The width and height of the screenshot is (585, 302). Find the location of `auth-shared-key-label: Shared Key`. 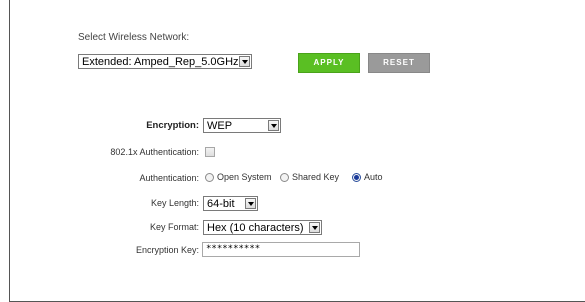

auth-shared-key-label: Shared Key is located at coordinates (315, 177).